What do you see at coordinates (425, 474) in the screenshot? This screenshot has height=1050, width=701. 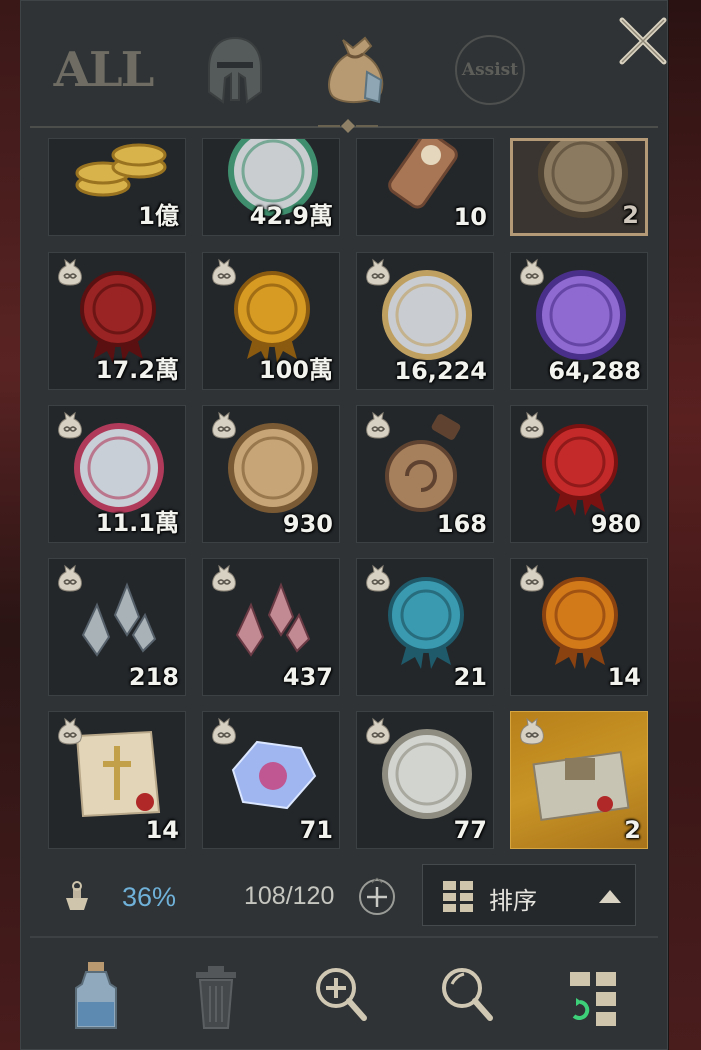 I see `item-slot-triskele-amulet: 168` at bounding box center [425, 474].